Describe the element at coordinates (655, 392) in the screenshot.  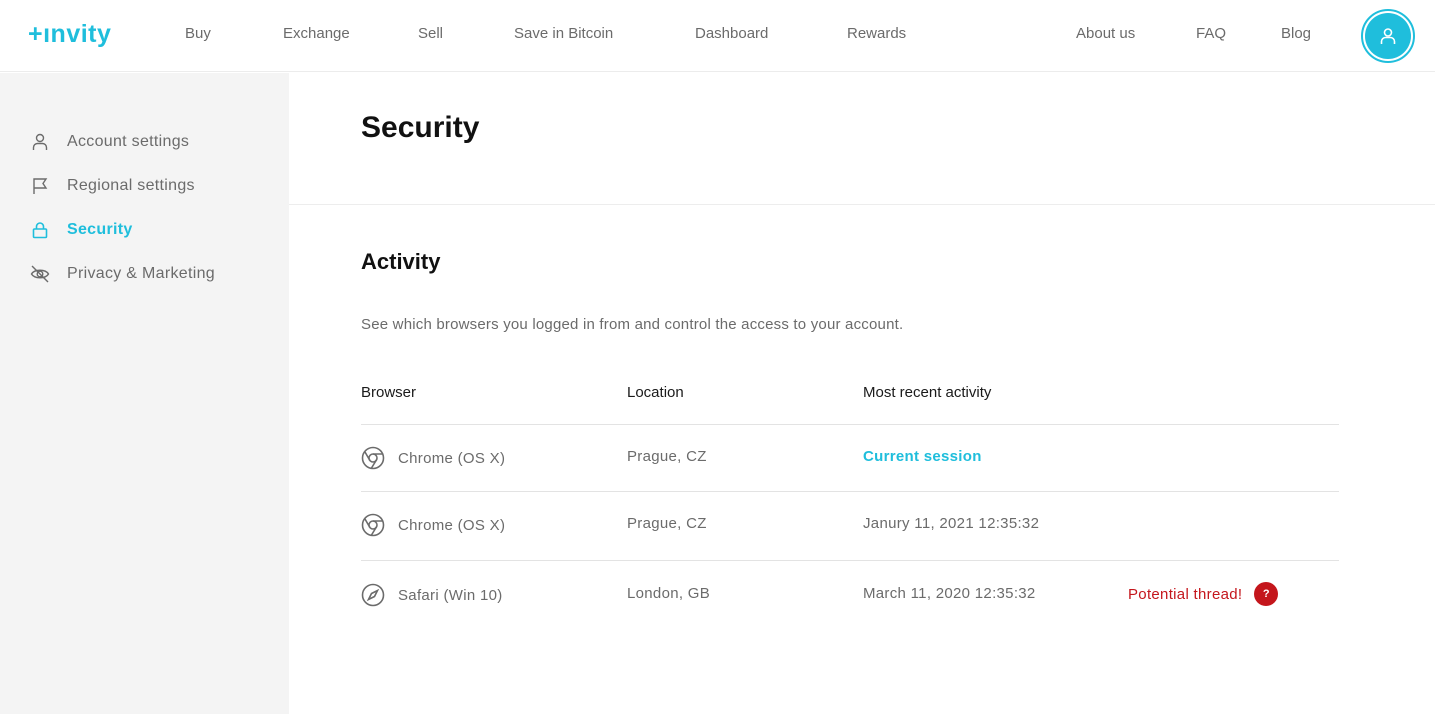
I see `column-header-location: Location` at that location.